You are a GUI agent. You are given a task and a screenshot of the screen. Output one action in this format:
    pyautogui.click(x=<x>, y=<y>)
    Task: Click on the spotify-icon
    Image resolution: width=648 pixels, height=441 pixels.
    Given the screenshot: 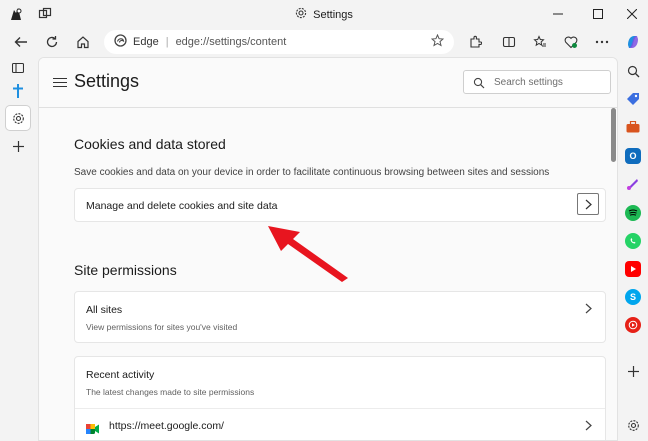 What is the action you would take?
    pyautogui.click(x=633, y=213)
    